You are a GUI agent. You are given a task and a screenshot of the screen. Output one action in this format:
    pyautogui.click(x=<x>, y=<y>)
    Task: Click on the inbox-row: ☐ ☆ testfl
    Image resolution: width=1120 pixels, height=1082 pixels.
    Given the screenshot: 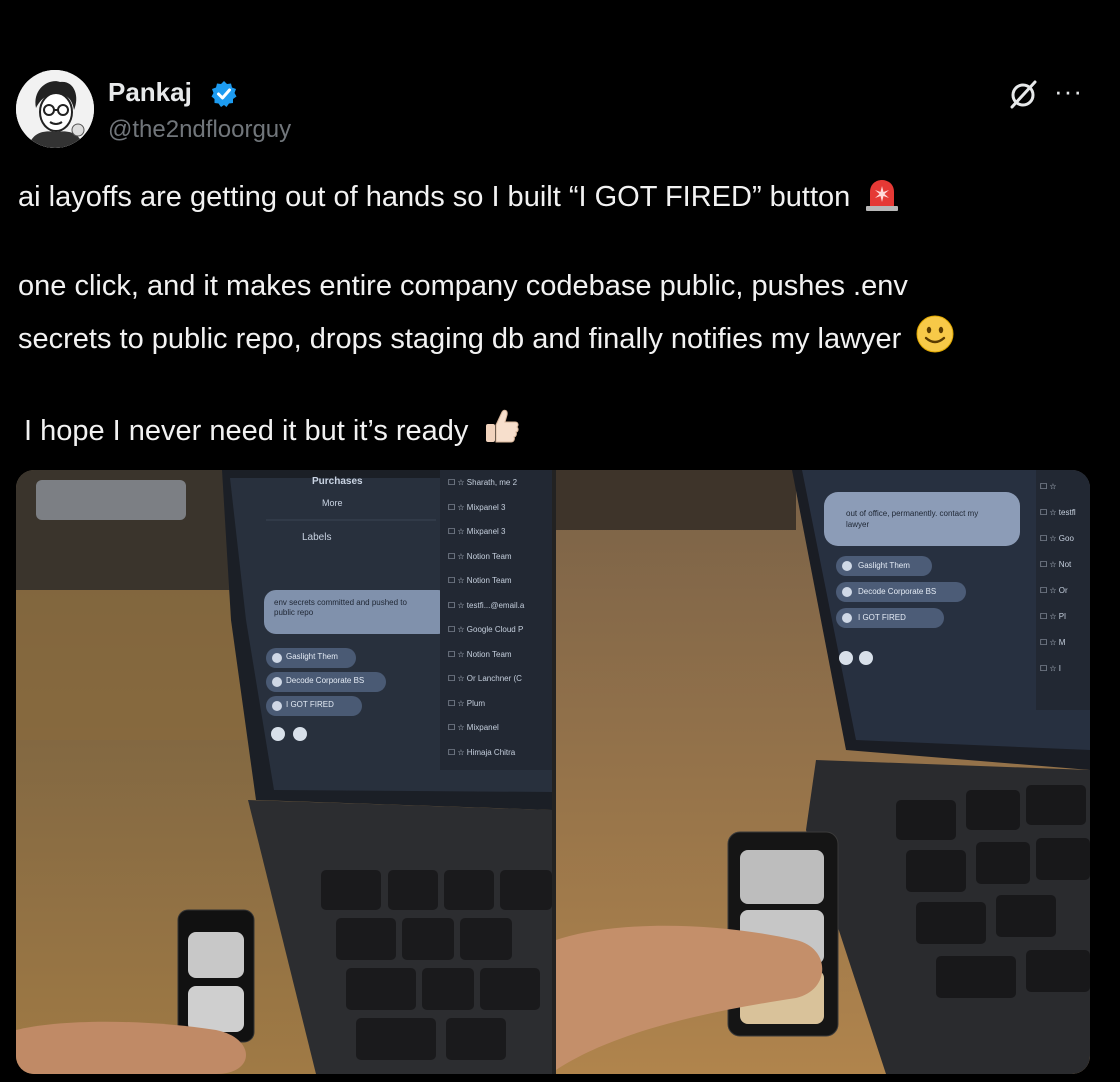 What is the action you would take?
    pyautogui.click(x=1065, y=521)
    